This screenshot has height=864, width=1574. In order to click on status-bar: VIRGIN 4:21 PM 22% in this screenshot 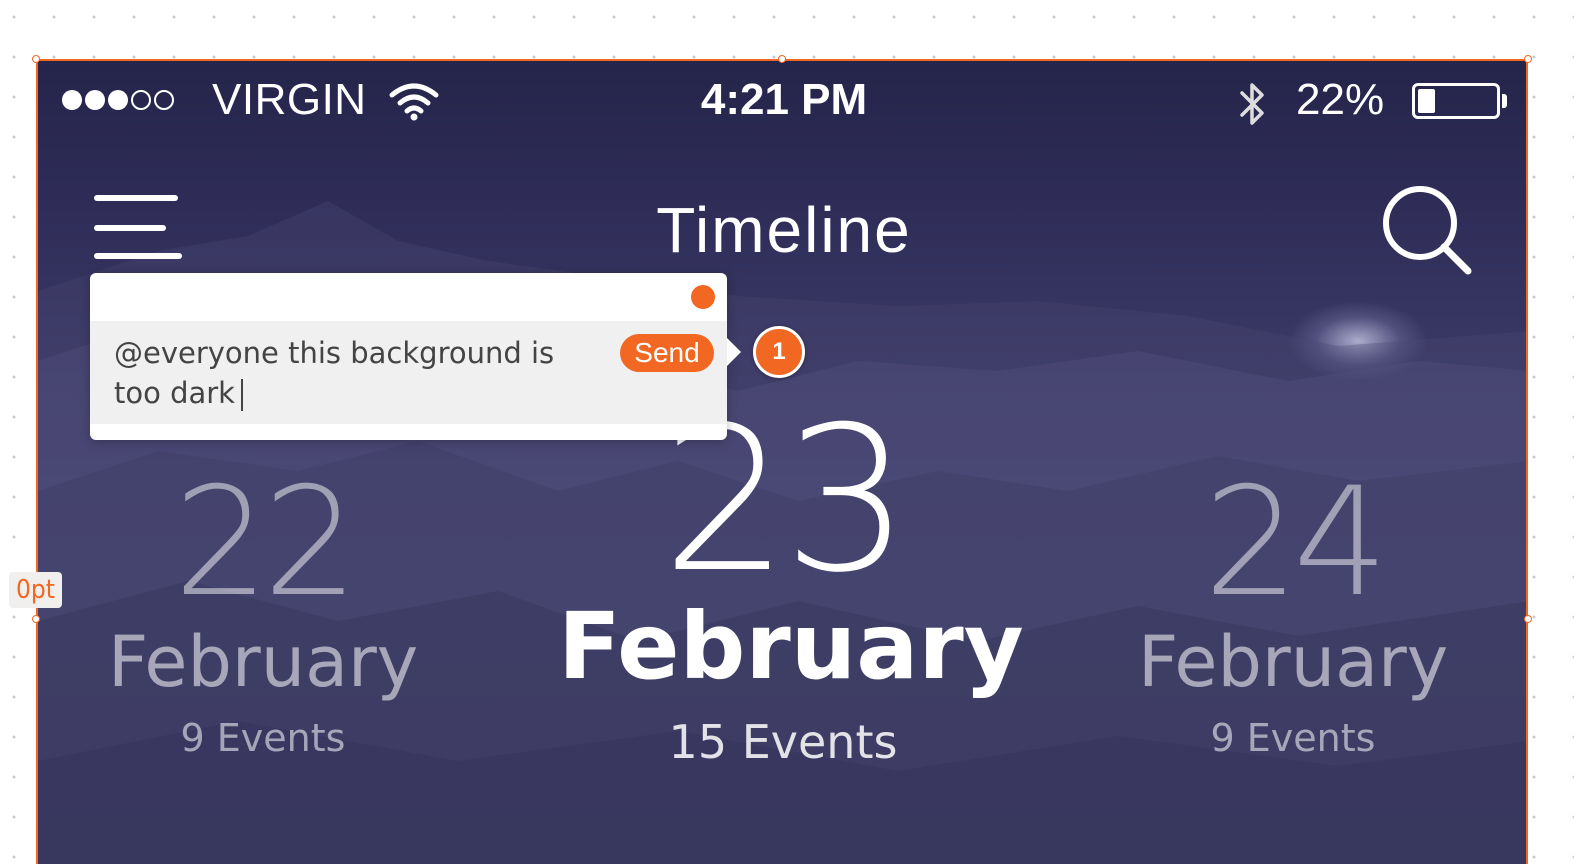, I will do `click(782, 101)`.